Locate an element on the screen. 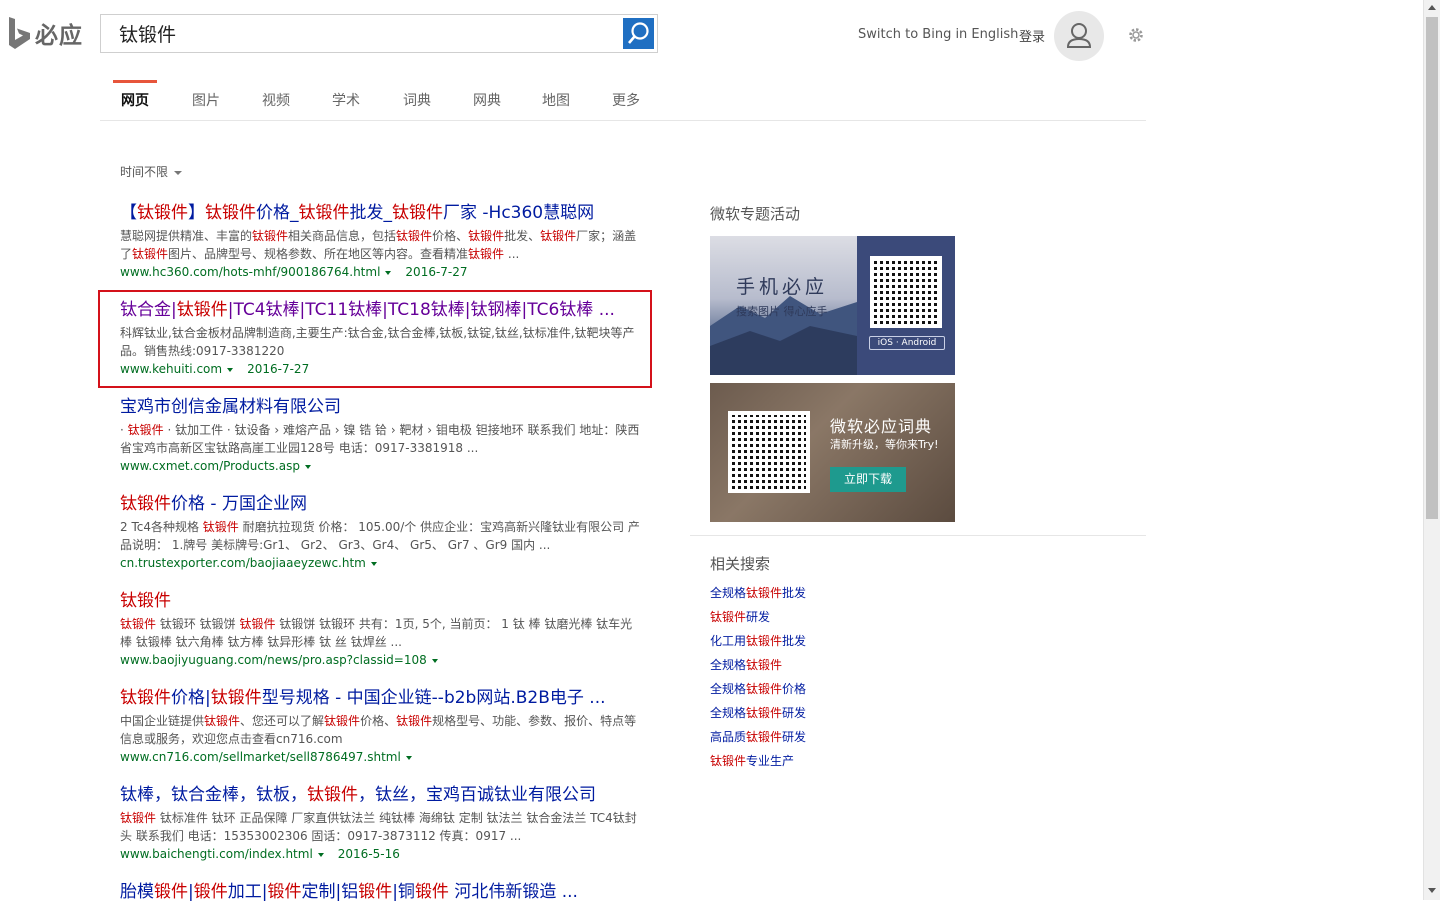 This screenshot has width=1440, height=903. related-search-link: 高品质钛锻件研发 is located at coordinates (758, 736).